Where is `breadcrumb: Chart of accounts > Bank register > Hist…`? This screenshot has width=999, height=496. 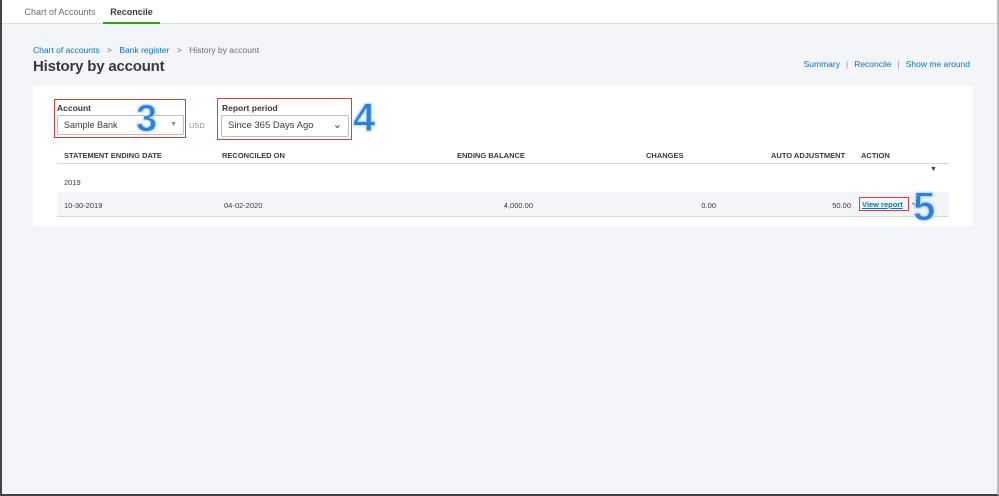
breadcrumb: Chart of accounts > Bank register > Hist… is located at coordinates (146, 50).